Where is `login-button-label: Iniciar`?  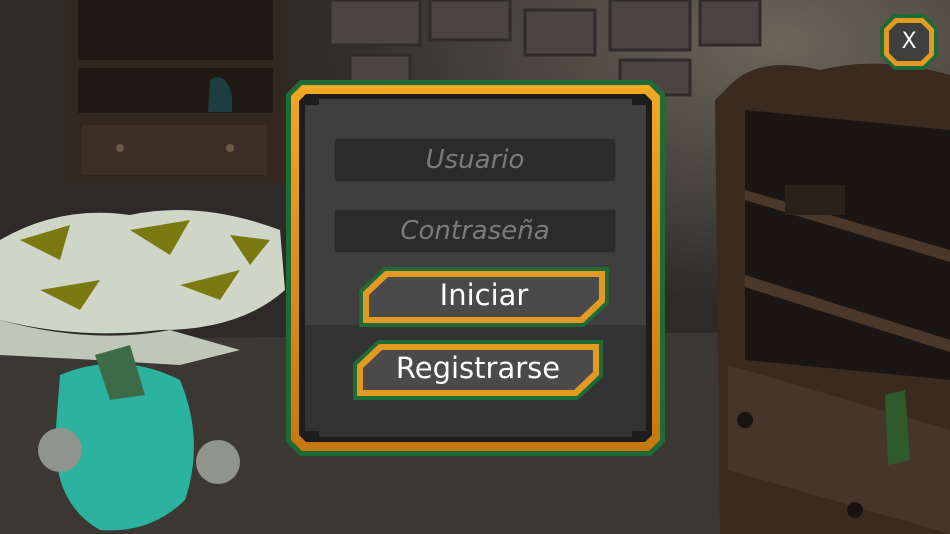
login-button-label: Iniciar is located at coordinates (484, 295).